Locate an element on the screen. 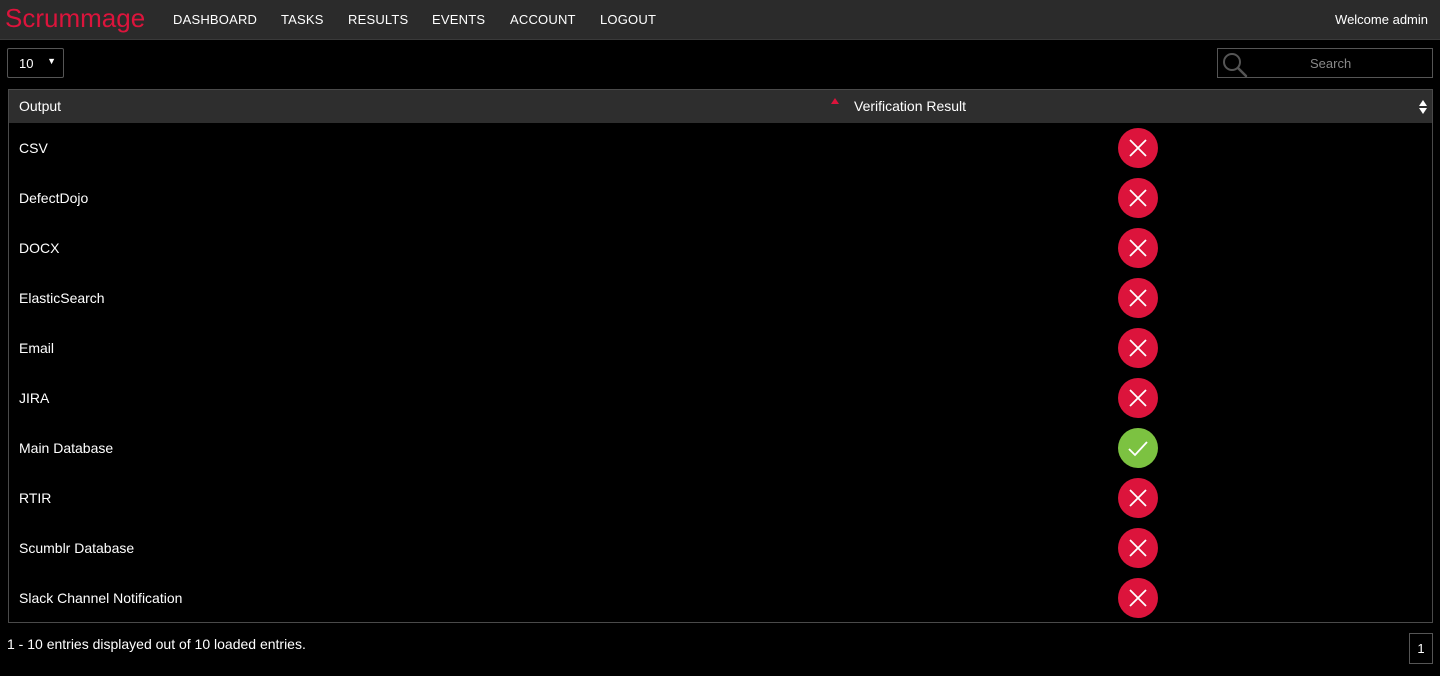 This screenshot has height=676, width=1440. chevron-down-icon: ▼ is located at coordinates (51, 61).